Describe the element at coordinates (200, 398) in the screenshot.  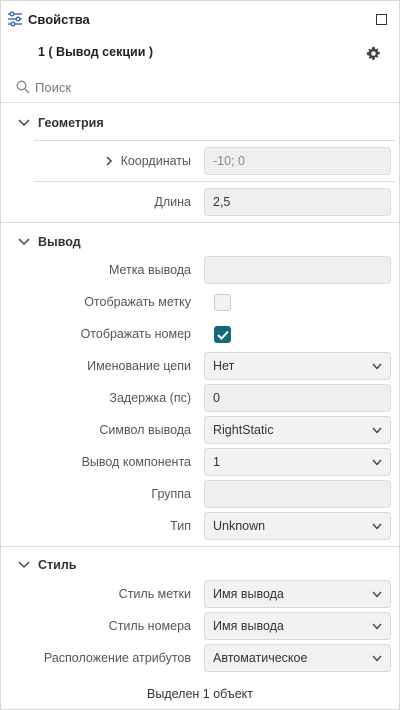
I see `property-row-delay: Задержка (пс) 0` at that location.